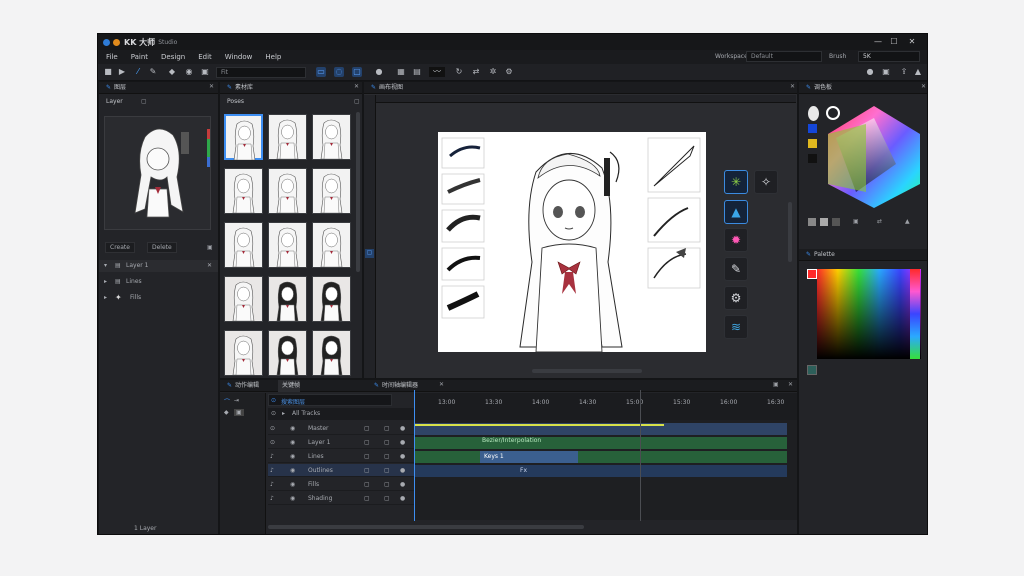  Describe the element at coordinates (205, 57) in the screenshot. I see `menu-edit: Edit` at that location.